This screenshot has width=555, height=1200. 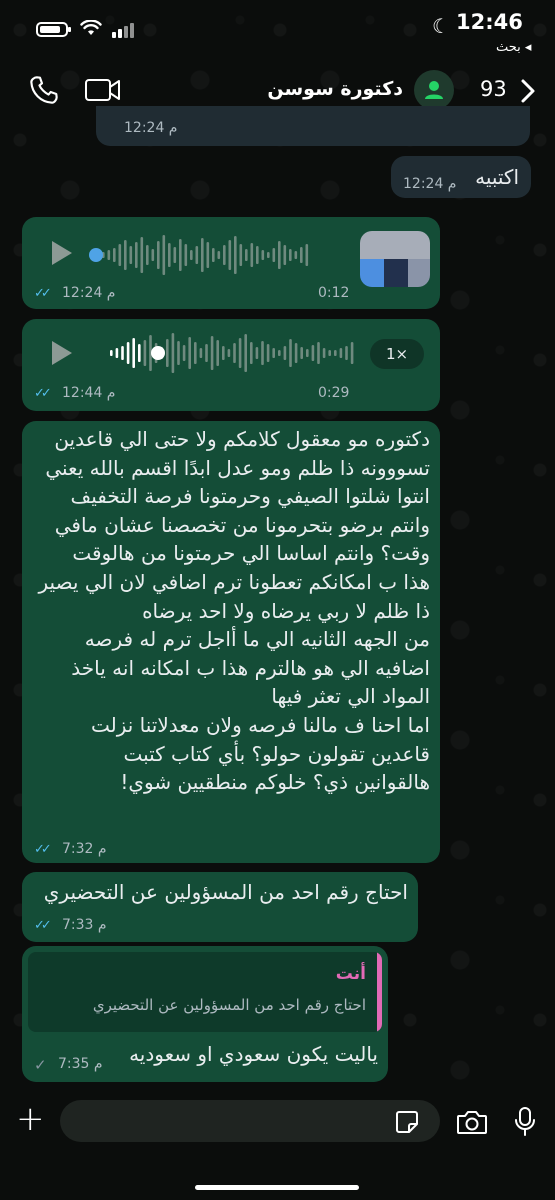 What do you see at coordinates (40, 1065) in the screenshot?
I see `sent-tick: ✓` at bounding box center [40, 1065].